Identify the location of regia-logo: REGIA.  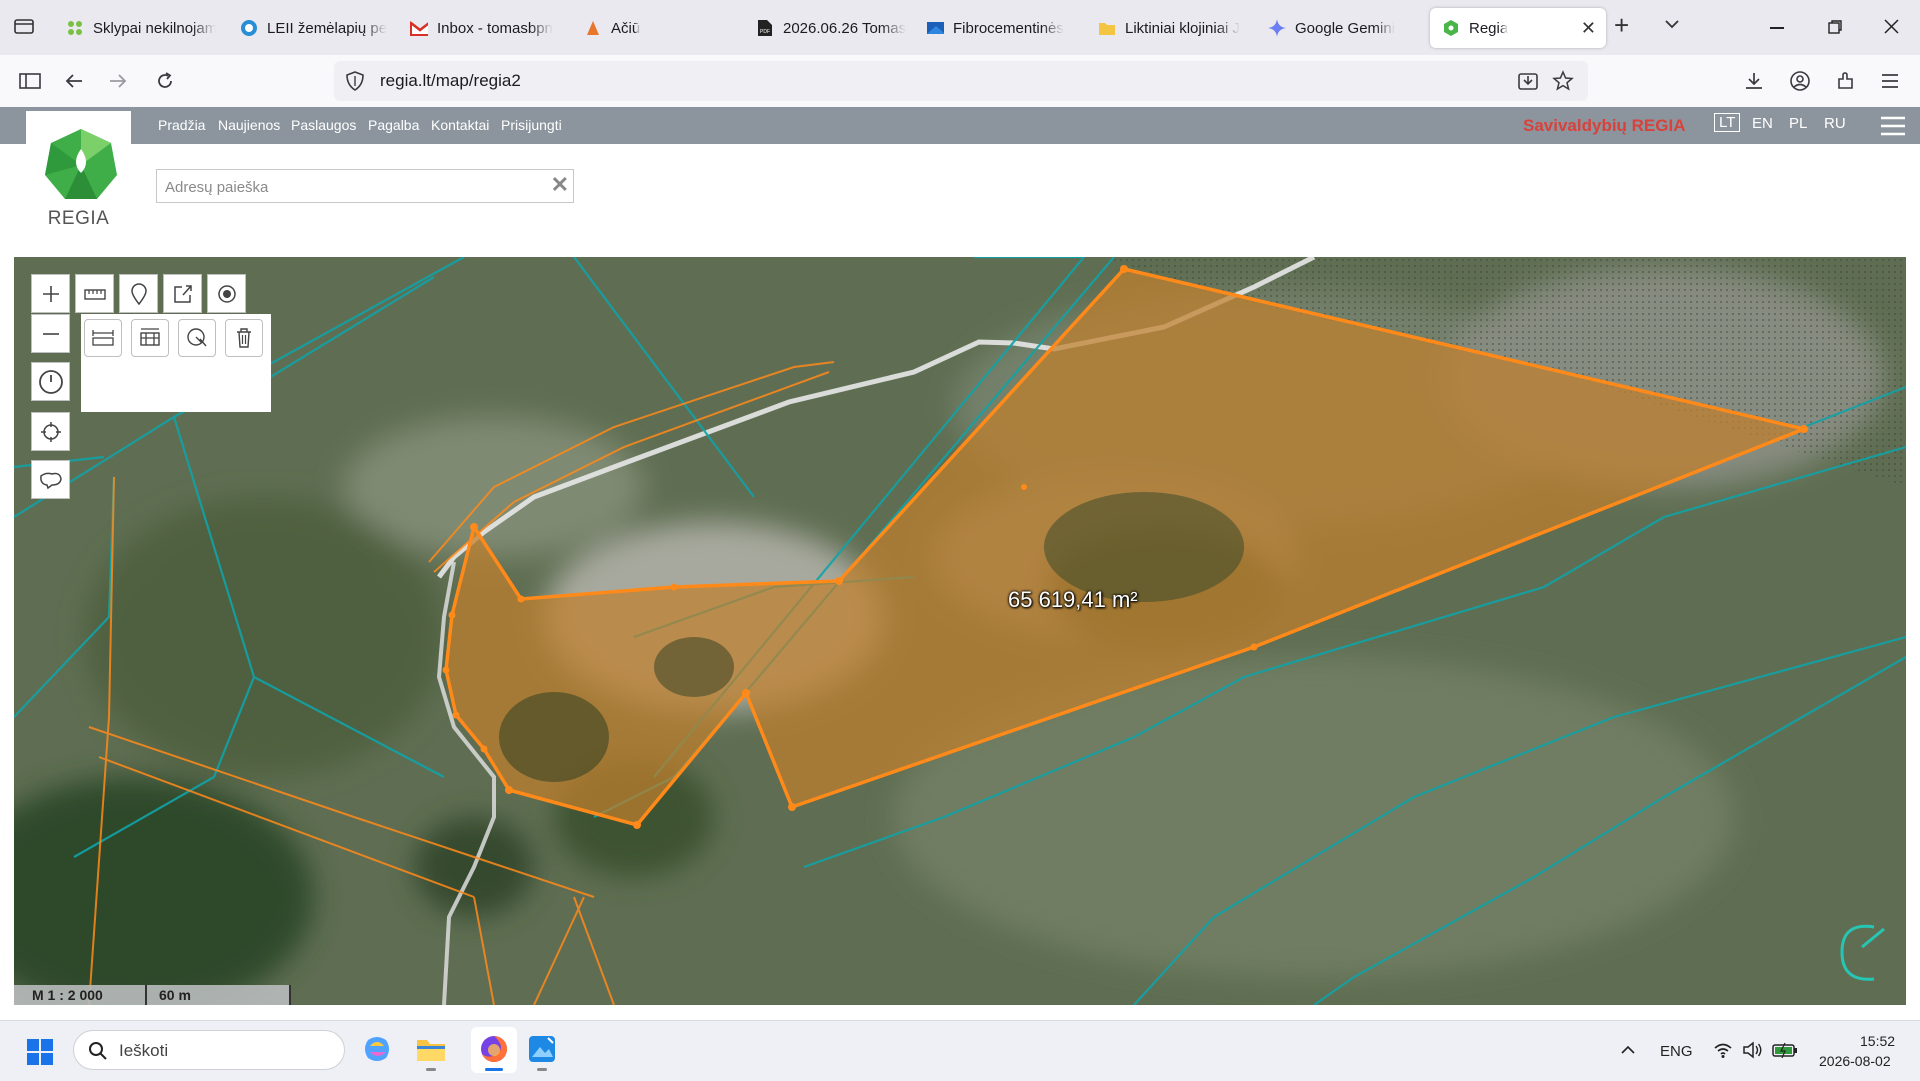
(78, 172).